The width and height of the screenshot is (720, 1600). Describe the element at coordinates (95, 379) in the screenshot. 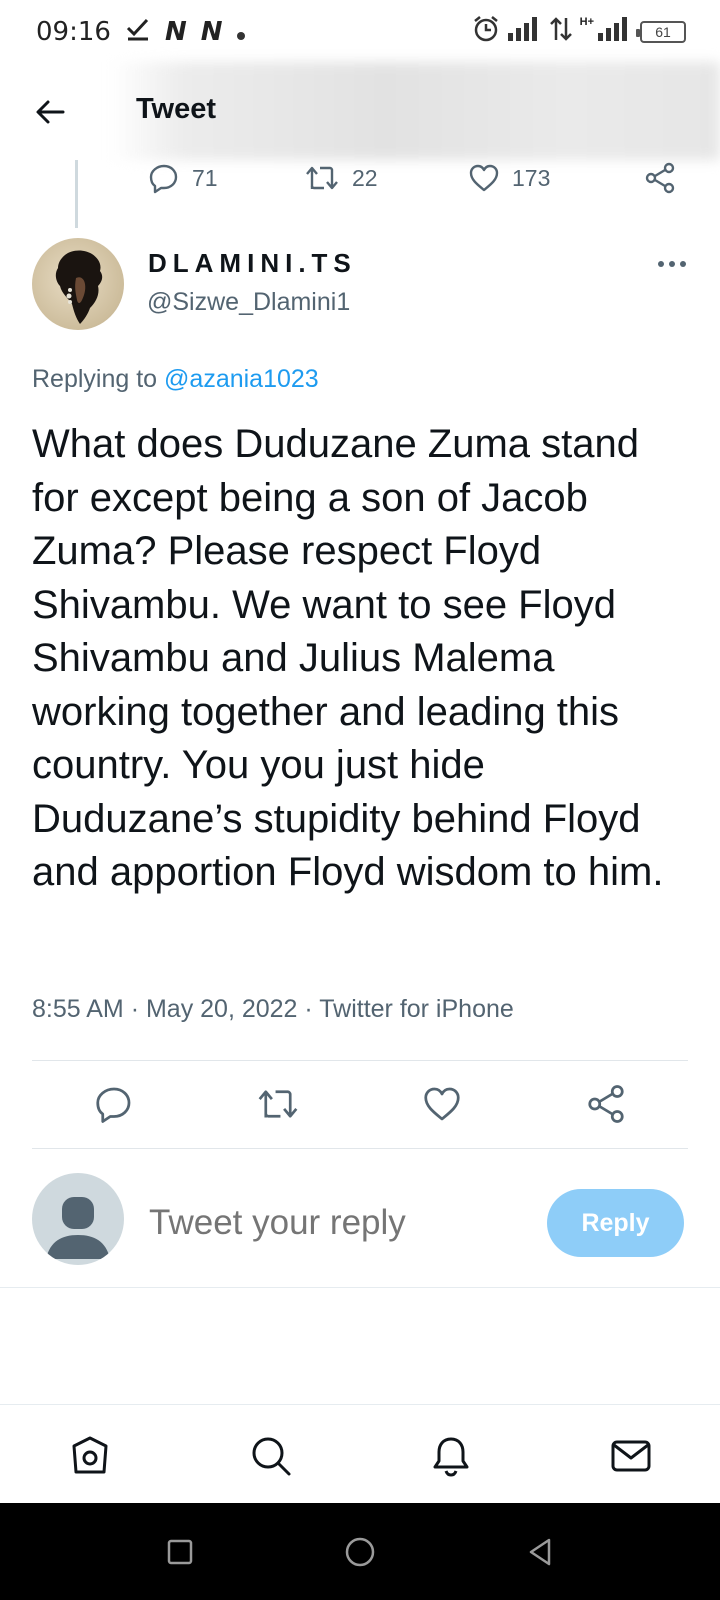

I see `replying-to-prefix: Replying to` at that location.